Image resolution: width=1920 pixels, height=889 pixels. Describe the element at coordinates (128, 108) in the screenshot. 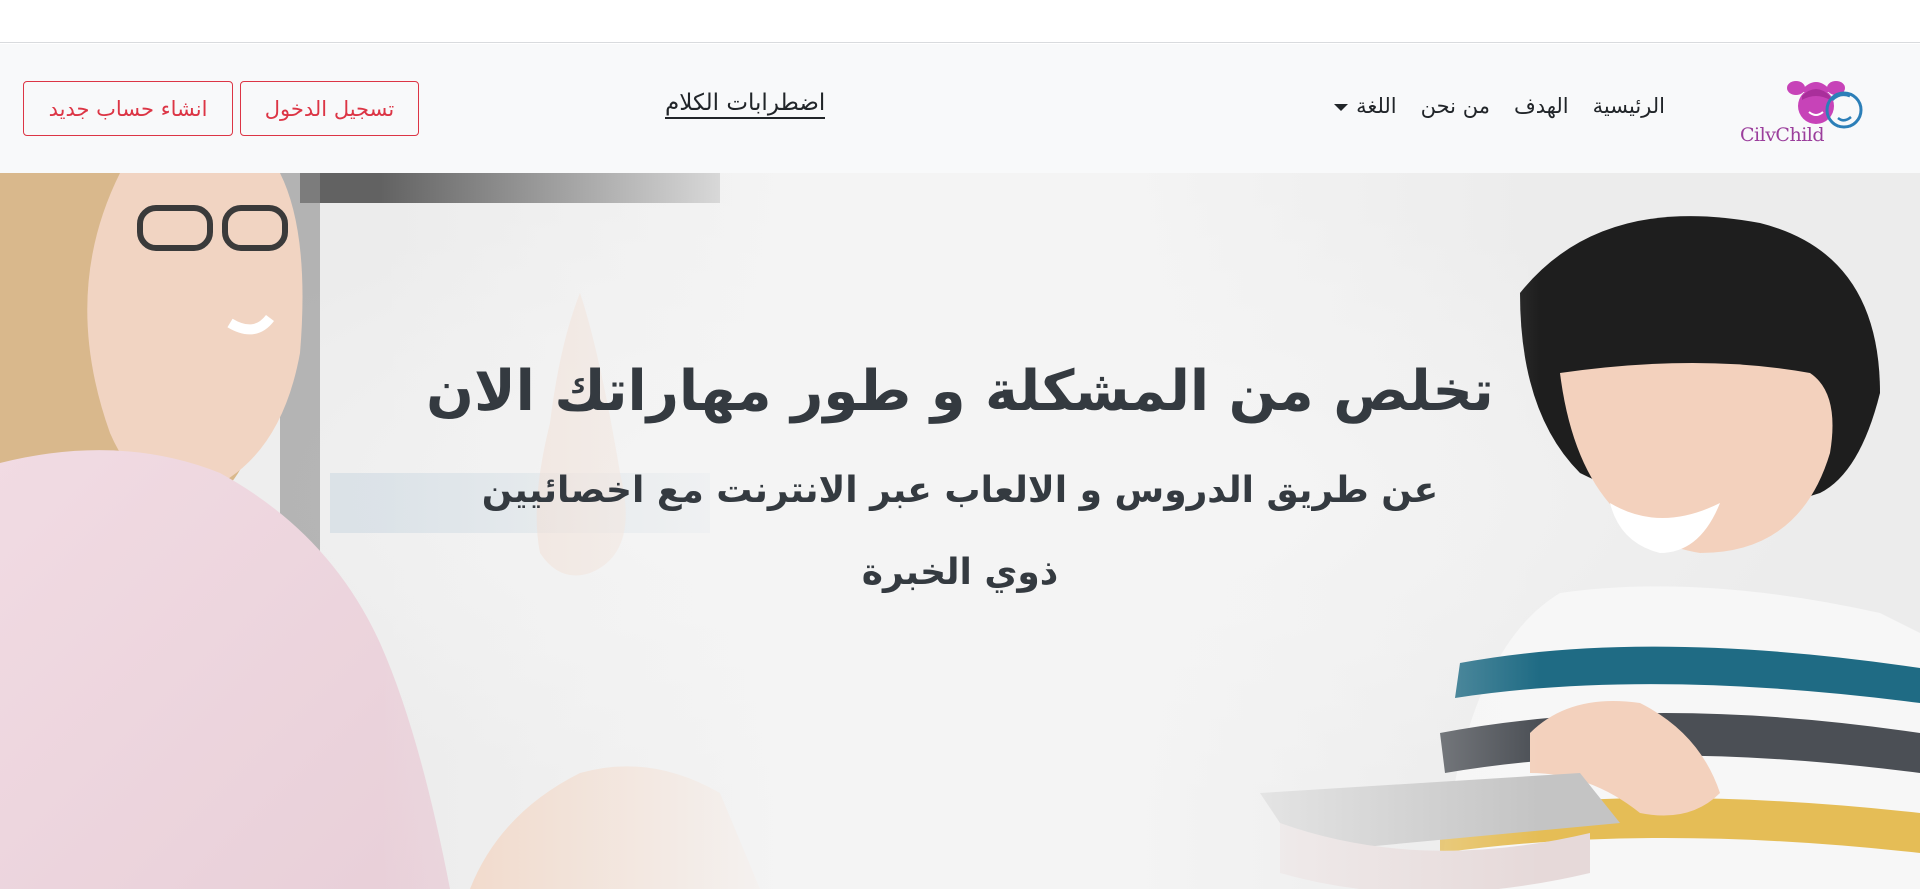

I see `register-button: انشاء حساب جديد` at that location.